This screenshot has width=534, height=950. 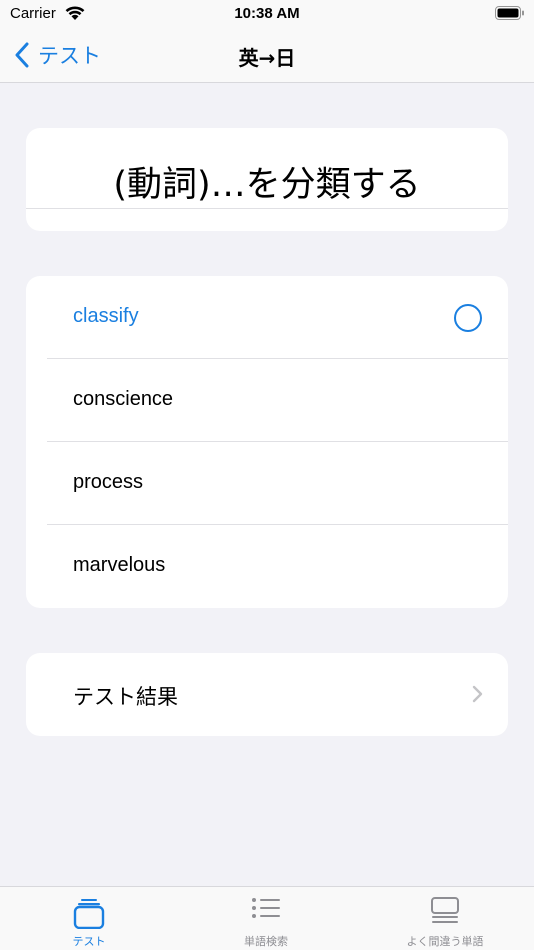 What do you see at coordinates (267, 185) in the screenshot?
I see `question-text: (動詞)…を分類する` at bounding box center [267, 185].